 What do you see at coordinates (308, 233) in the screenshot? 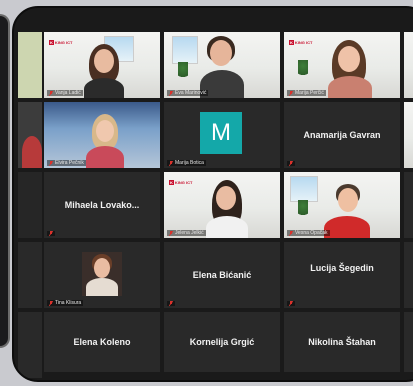
I see `participant-label: Vesna Opačak` at bounding box center [308, 233].